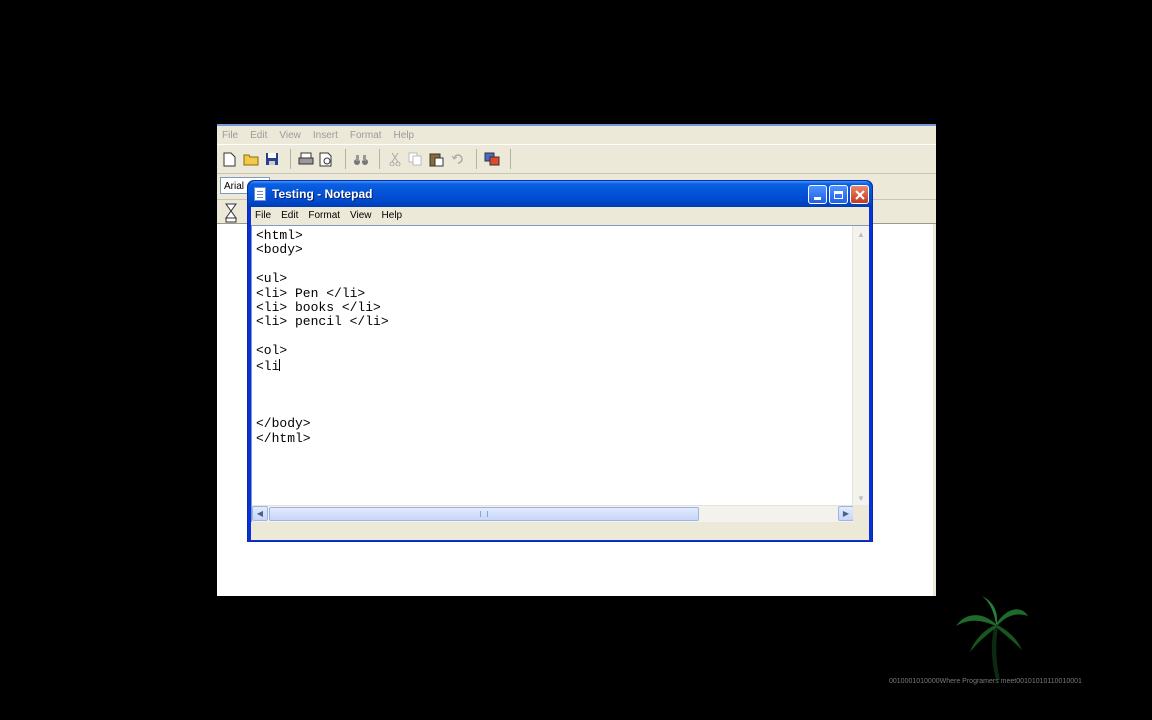 This screenshot has height=720, width=1152. I want to click on find-binoculars-icon, so click(360, 159).